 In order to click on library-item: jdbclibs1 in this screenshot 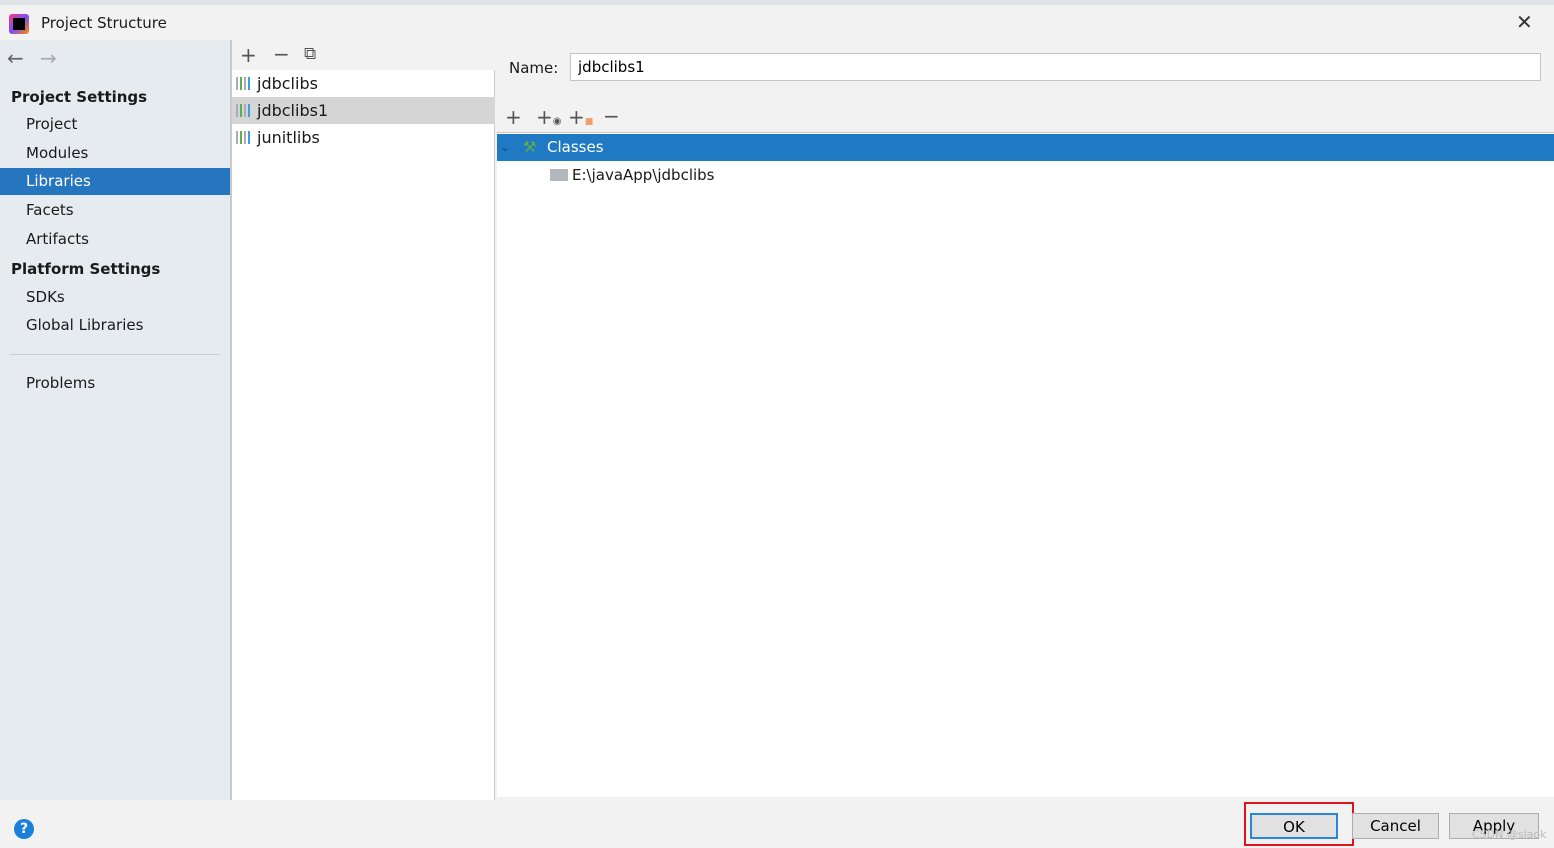, I will do `click(363, 110)`.